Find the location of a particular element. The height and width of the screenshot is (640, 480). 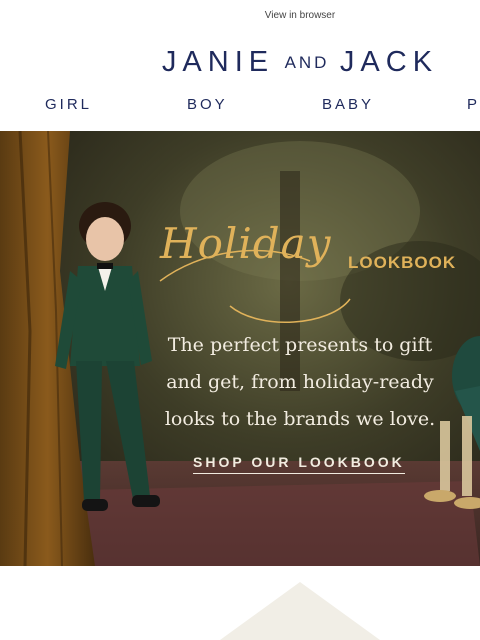

category-nav: GIRL BOY BABY P is located at coordinates (240, 106).